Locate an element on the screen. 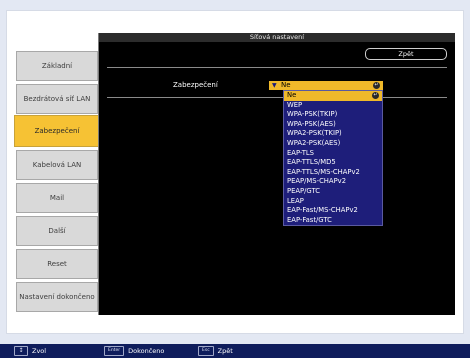 The image size is (470, 358). dropdown-option-wpa2-psk-tkip: WPA2-PSK(TKIP) is located at coordinates (333, 134).